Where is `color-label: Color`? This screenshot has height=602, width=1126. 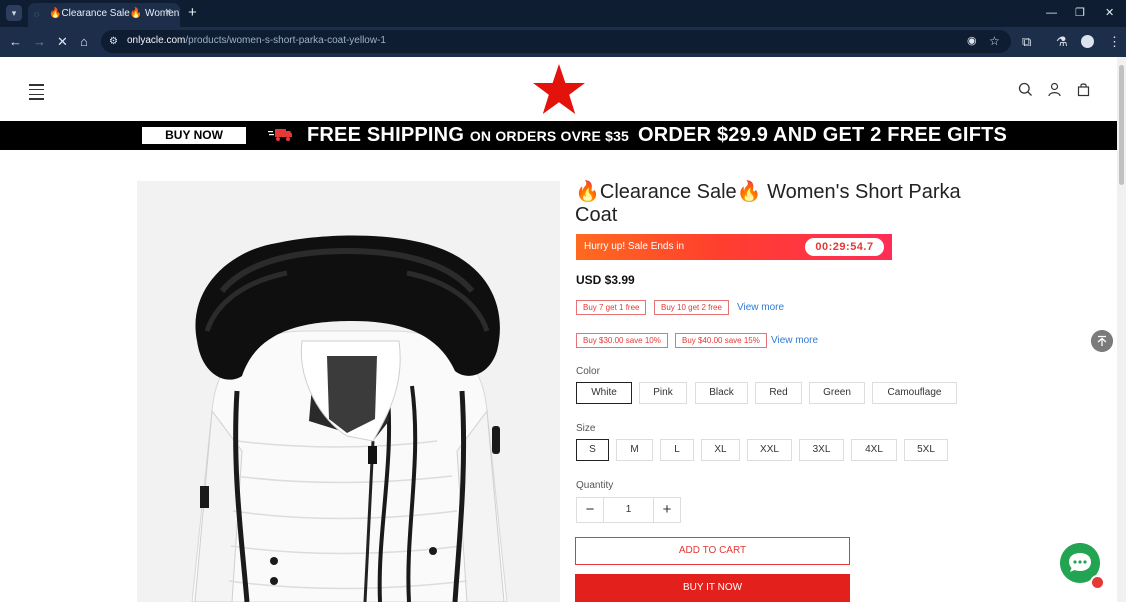 color-label: Color is located at coordinates (588, 371).